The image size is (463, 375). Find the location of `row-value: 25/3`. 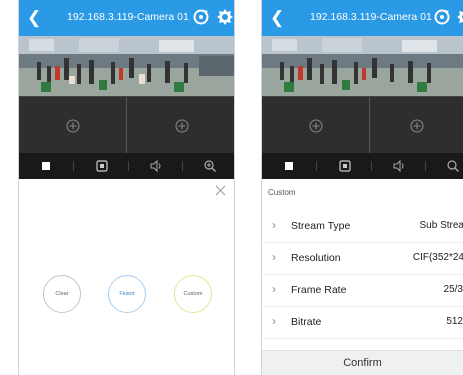

row-value: 25/3 is located at coordinates (453, 289).